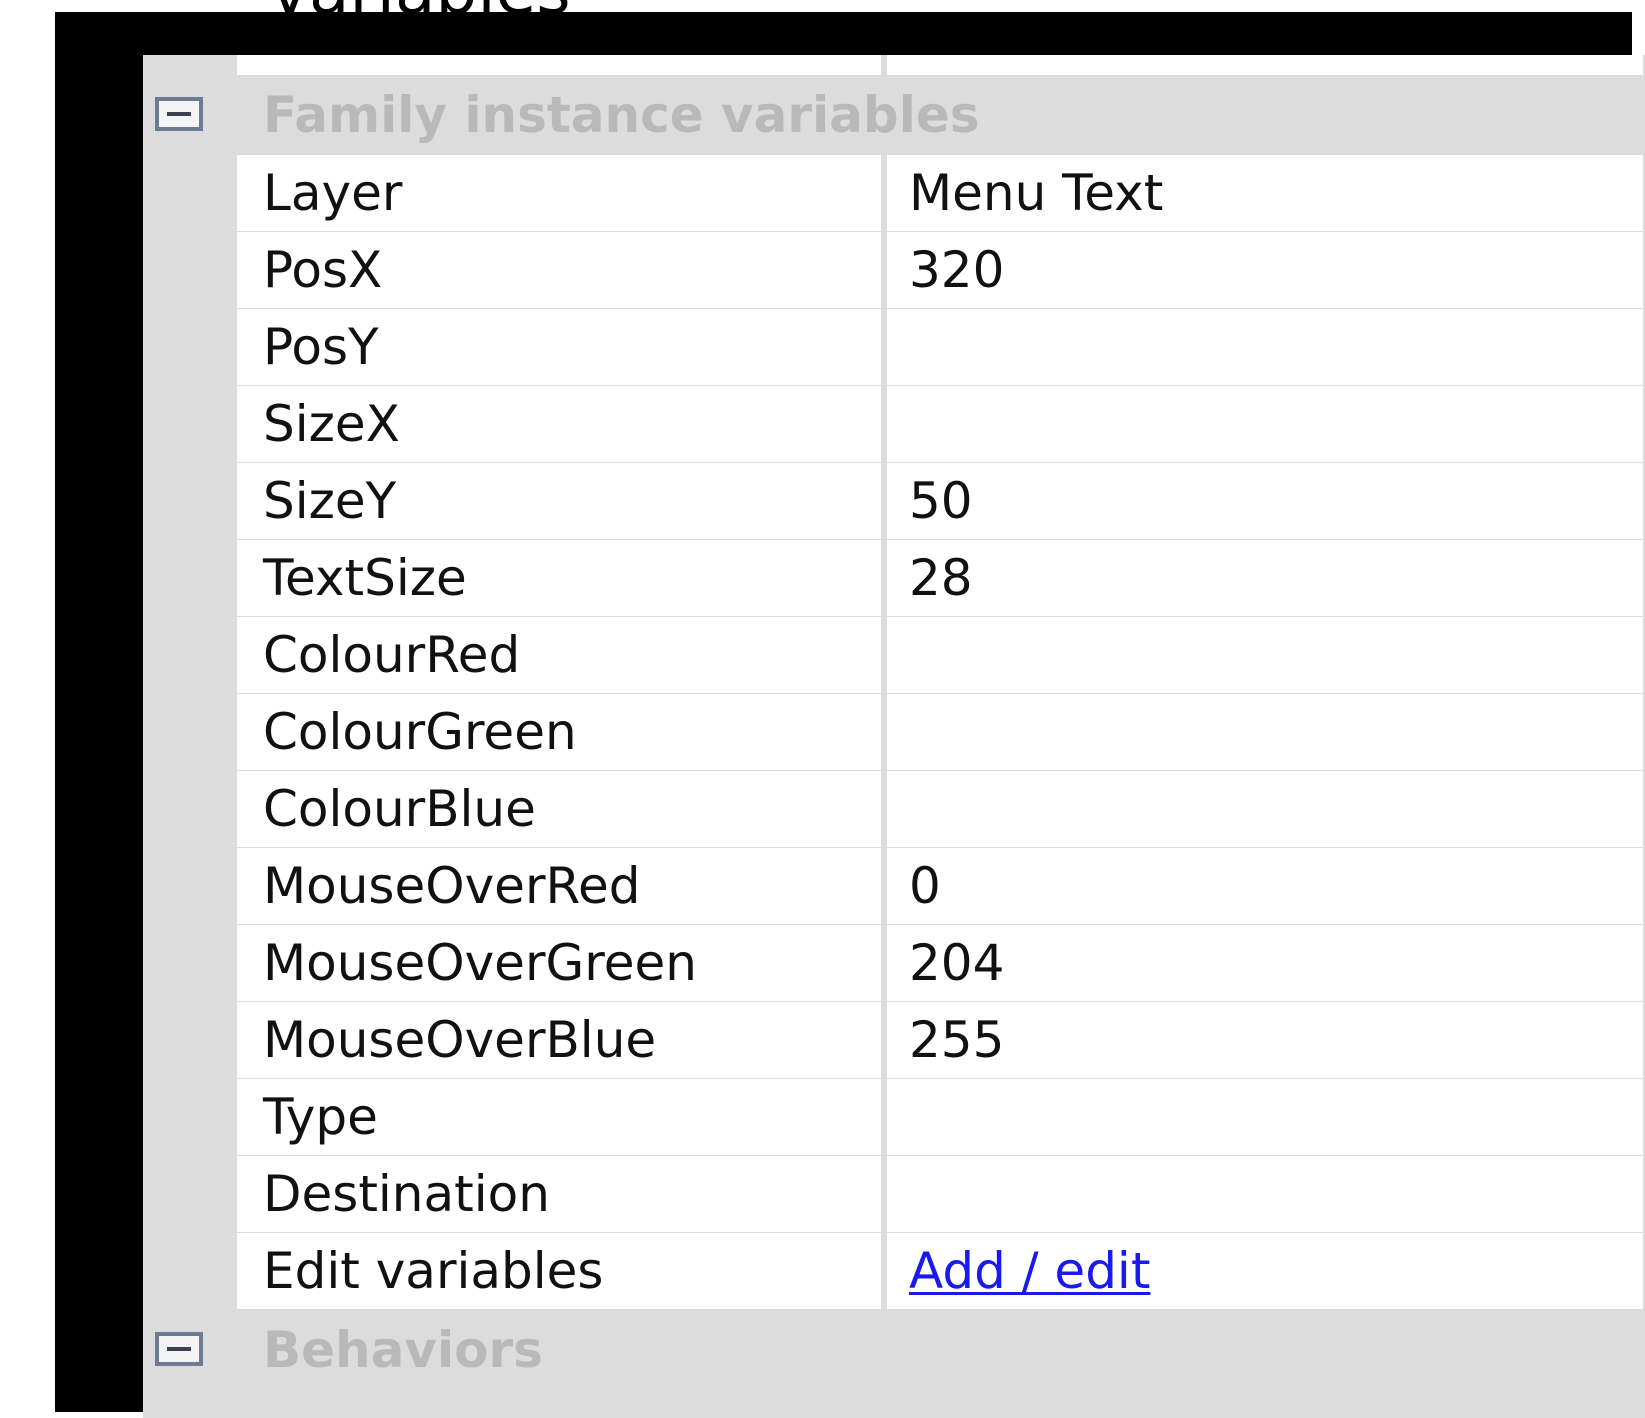  What do you see at coordinates (330, 501) in the screenshot?
I see `property-name: SizeY` at bounding box center [330, 501].